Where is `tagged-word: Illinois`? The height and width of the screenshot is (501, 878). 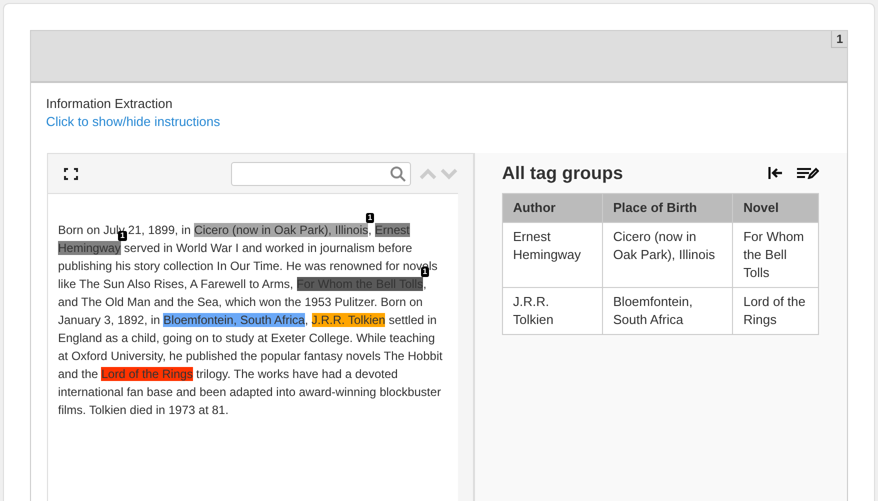 tagged-word: Illinois is located at coordinates (351, 230).